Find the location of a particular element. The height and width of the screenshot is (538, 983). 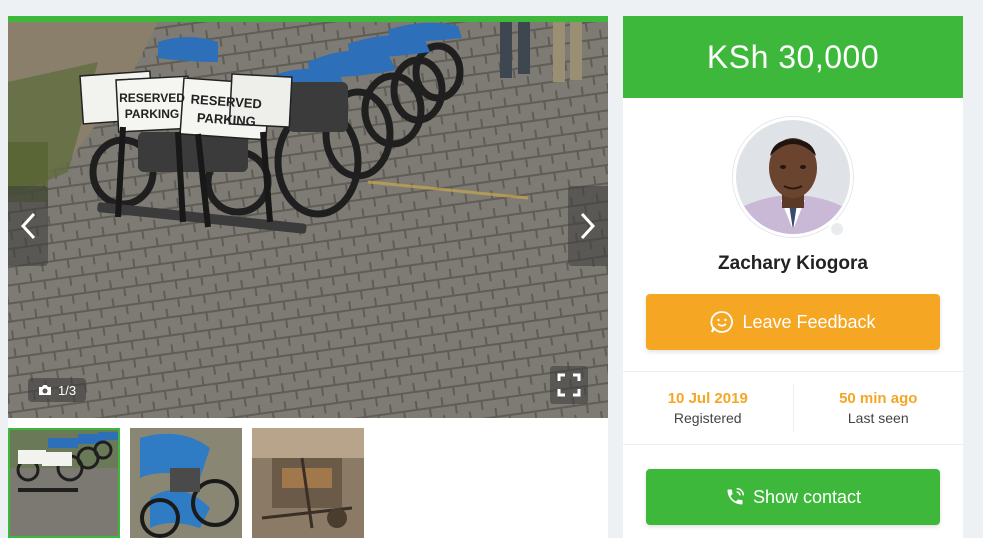

camera-icon is located at coordinates (45, 390).